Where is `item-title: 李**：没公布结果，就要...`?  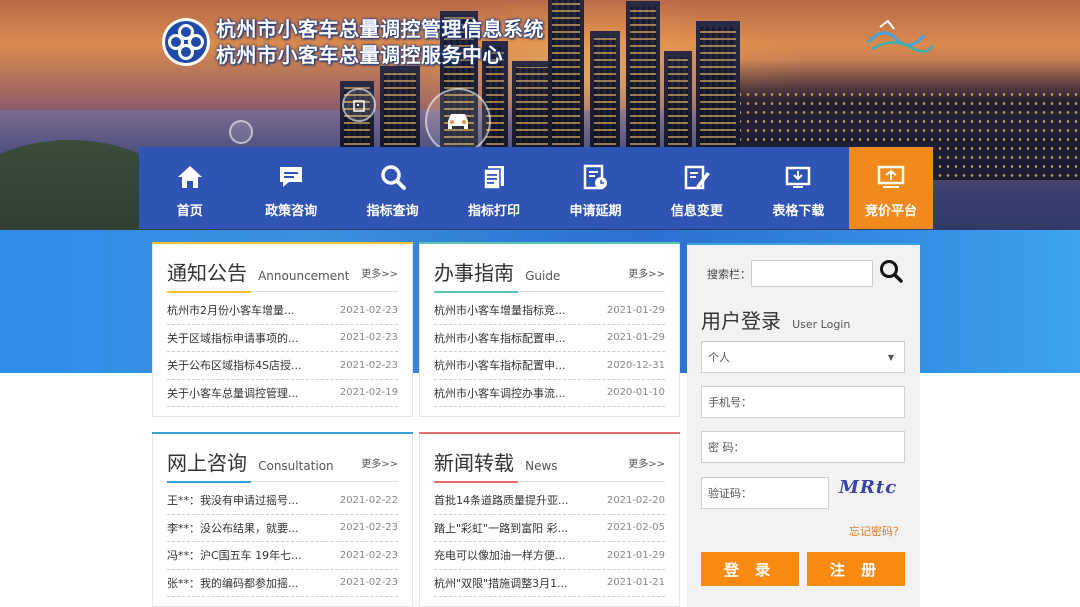 item-title: 李**：没公布结果，就要... is located at coordinates (233, 528).